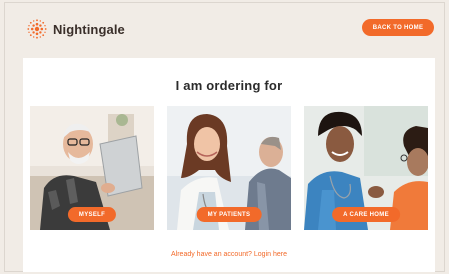 This screenshot has height=274, width=449. Describe the element at coordinates (89, 29) in the screenshot. I see `brand-name: Nightingale` at that location.